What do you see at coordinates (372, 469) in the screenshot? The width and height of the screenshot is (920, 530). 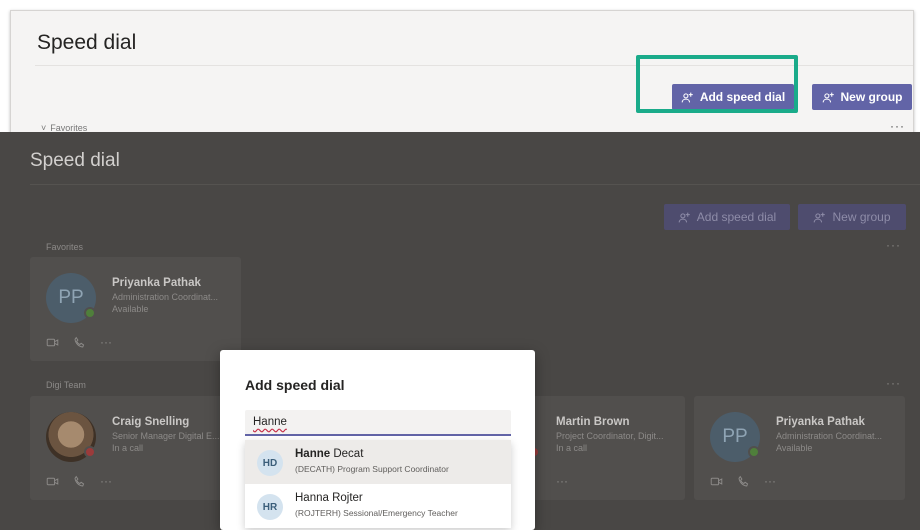 I see `suggestion-subtitle: (DECATH) Program Support Coordinator` at bounding box center [372, 469].